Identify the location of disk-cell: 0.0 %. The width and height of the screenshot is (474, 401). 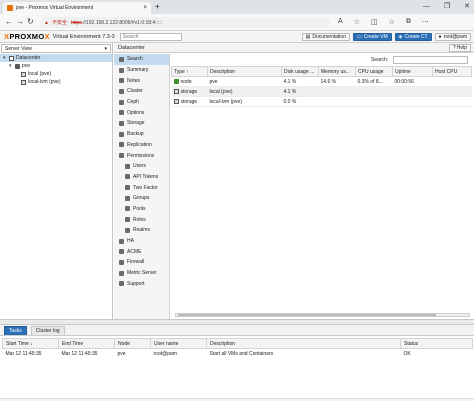
(300, 101).